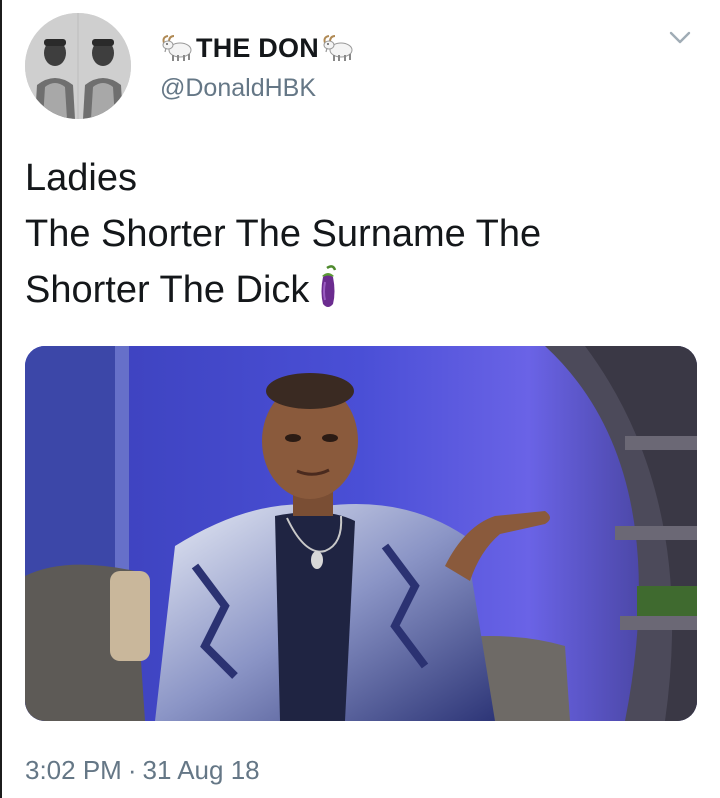 The image size is (720, 798). I want to click on tweet-line-last: Shorter The Dick, so click(355, 290).